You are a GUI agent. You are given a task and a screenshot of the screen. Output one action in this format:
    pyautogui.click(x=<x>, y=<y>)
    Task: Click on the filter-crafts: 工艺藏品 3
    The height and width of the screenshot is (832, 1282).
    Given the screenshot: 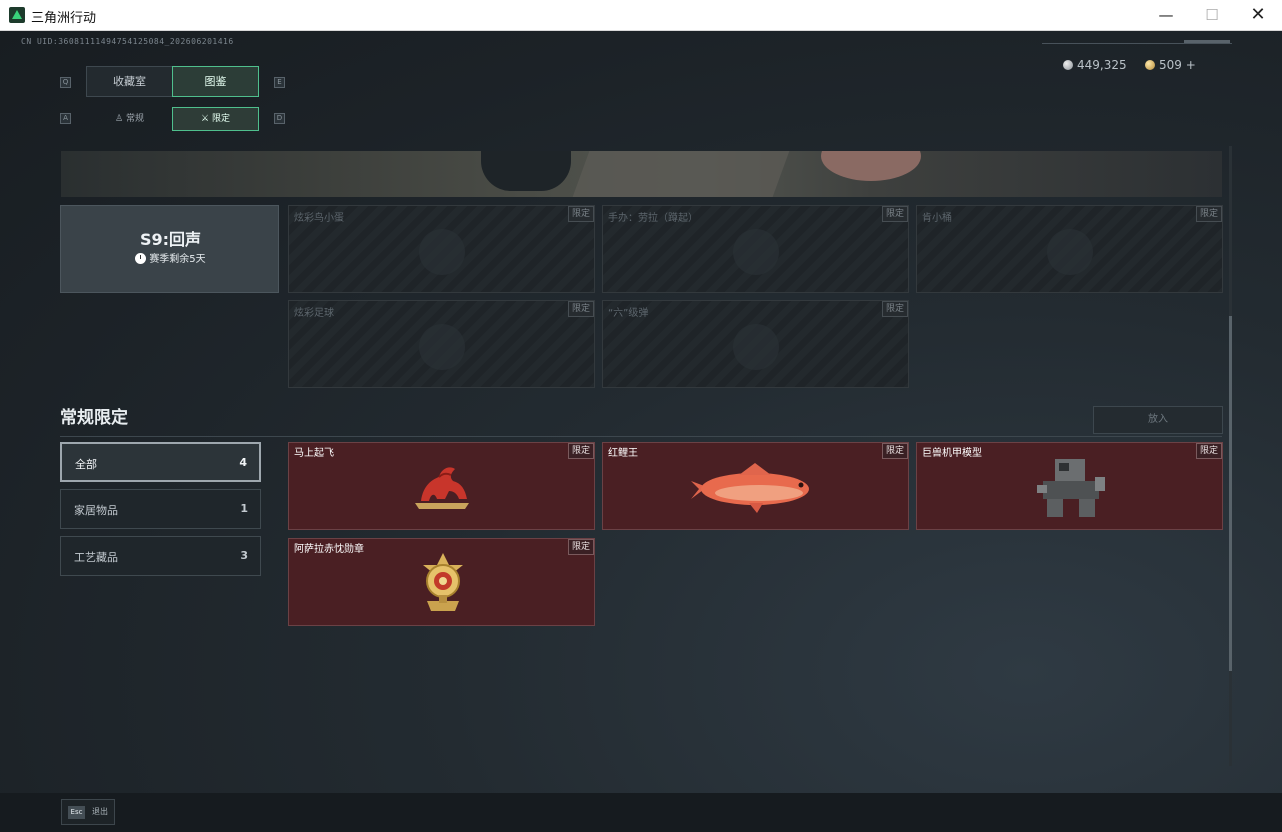 What is the action you would take?
    pyautogui.click(x=160, y=556)
    